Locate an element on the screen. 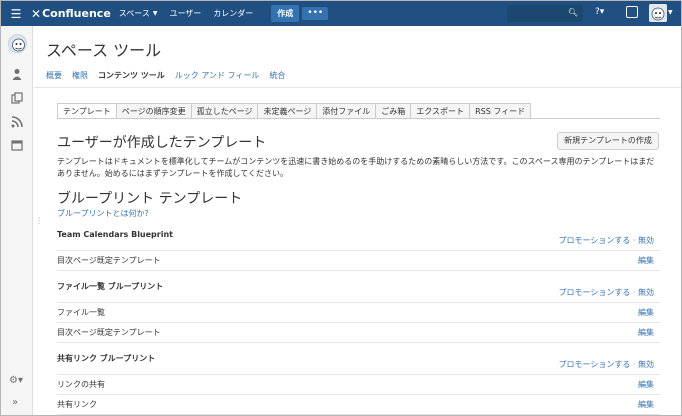 The image size is (682, 416). search-icon: 🔍︎ is located at coordinates (572, 12).